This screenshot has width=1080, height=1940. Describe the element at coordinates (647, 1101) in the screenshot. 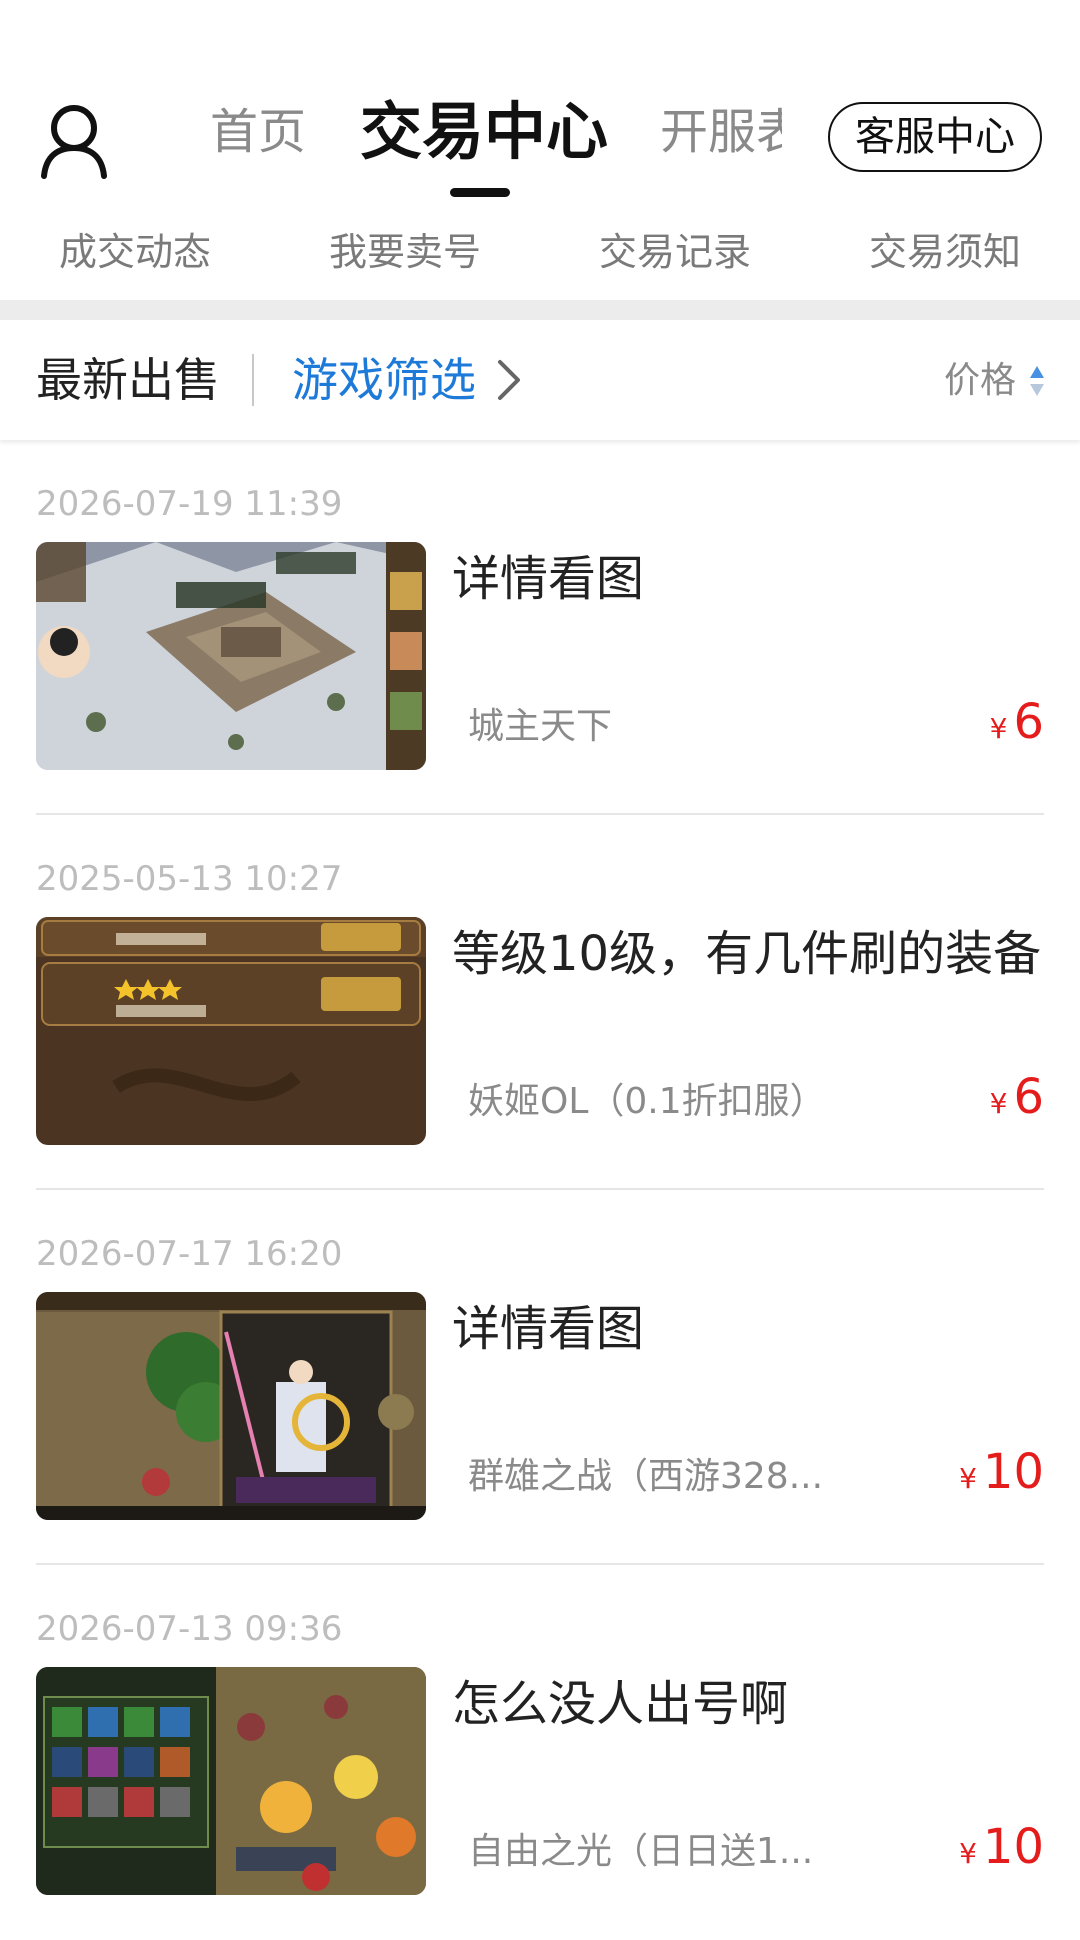

I see `listing-game-name: 妖姬OL（0.1折扣服）` at that location.